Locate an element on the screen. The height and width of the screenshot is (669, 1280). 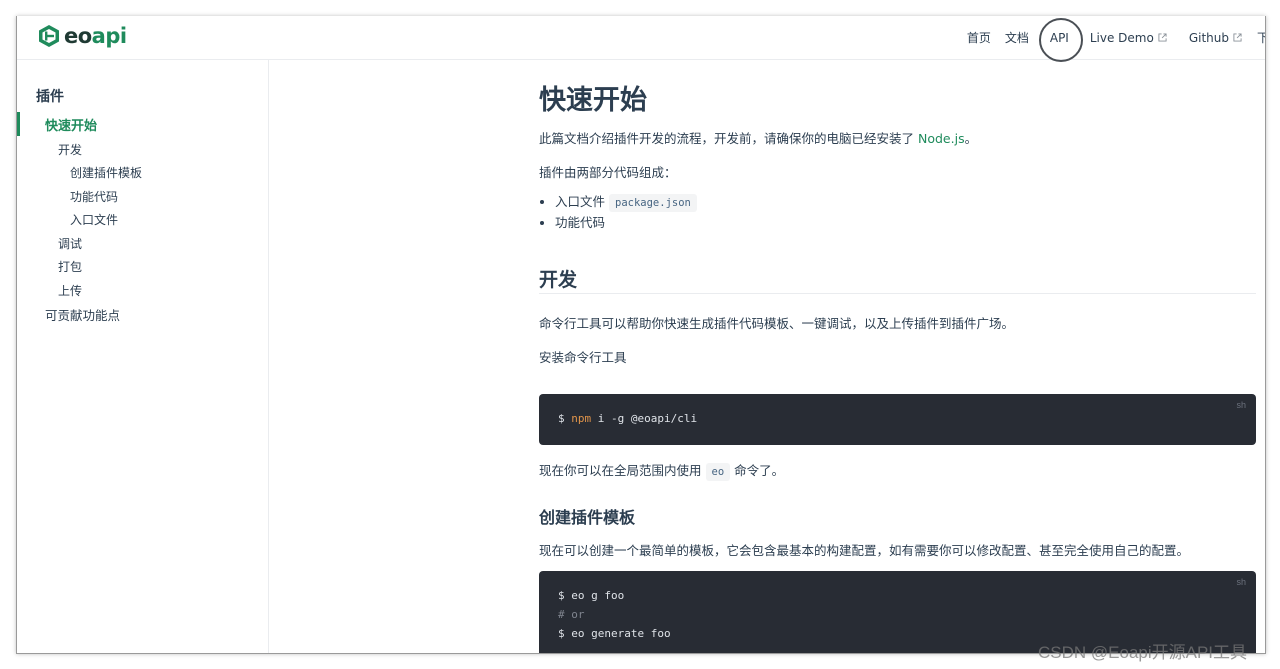
heading-divider is located at coordinates (897, 293).